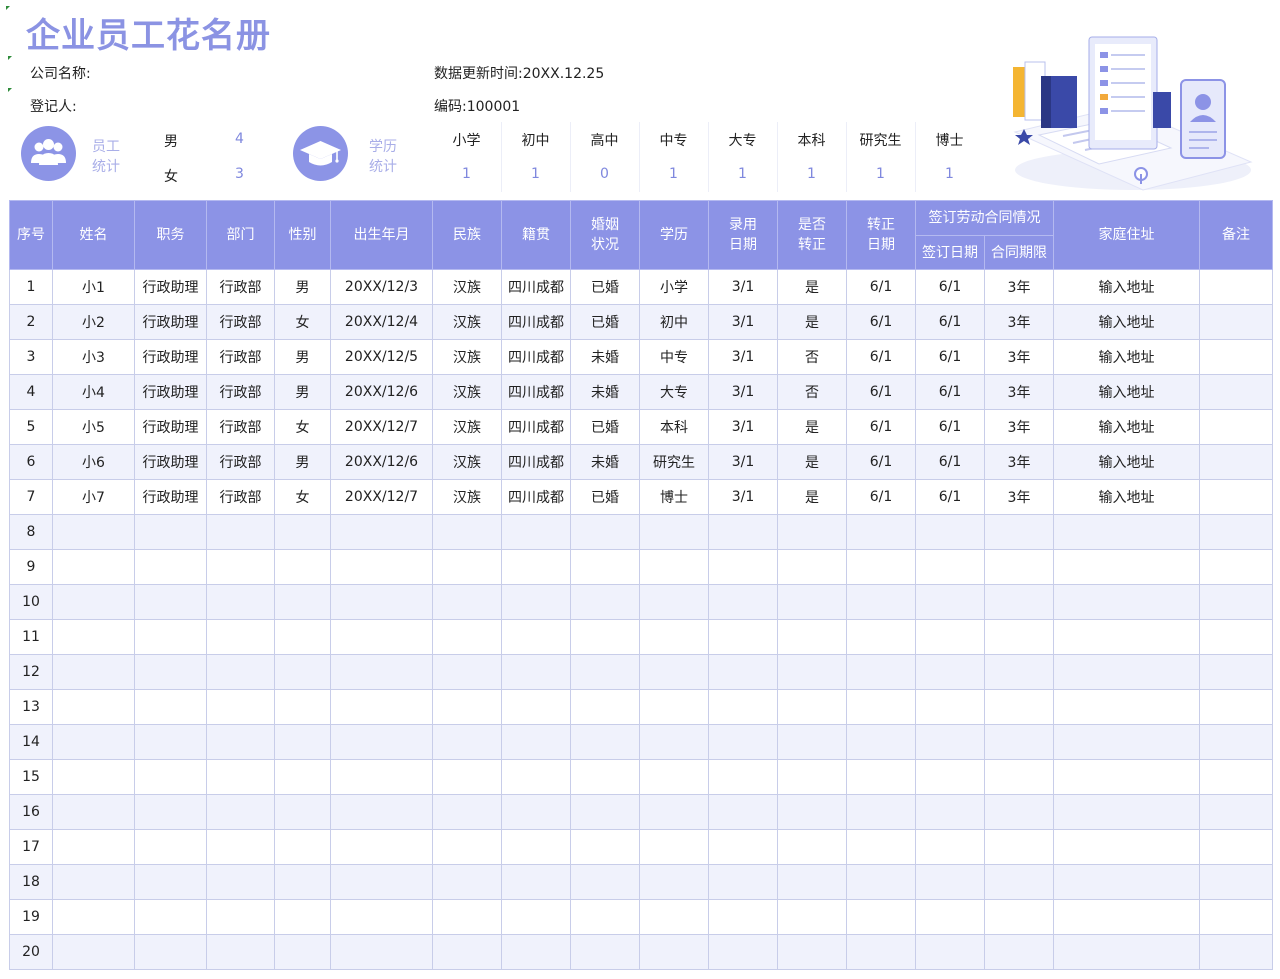 The image size is (1280, 979). I want to click on cell-no: 9, so click(31, 567).